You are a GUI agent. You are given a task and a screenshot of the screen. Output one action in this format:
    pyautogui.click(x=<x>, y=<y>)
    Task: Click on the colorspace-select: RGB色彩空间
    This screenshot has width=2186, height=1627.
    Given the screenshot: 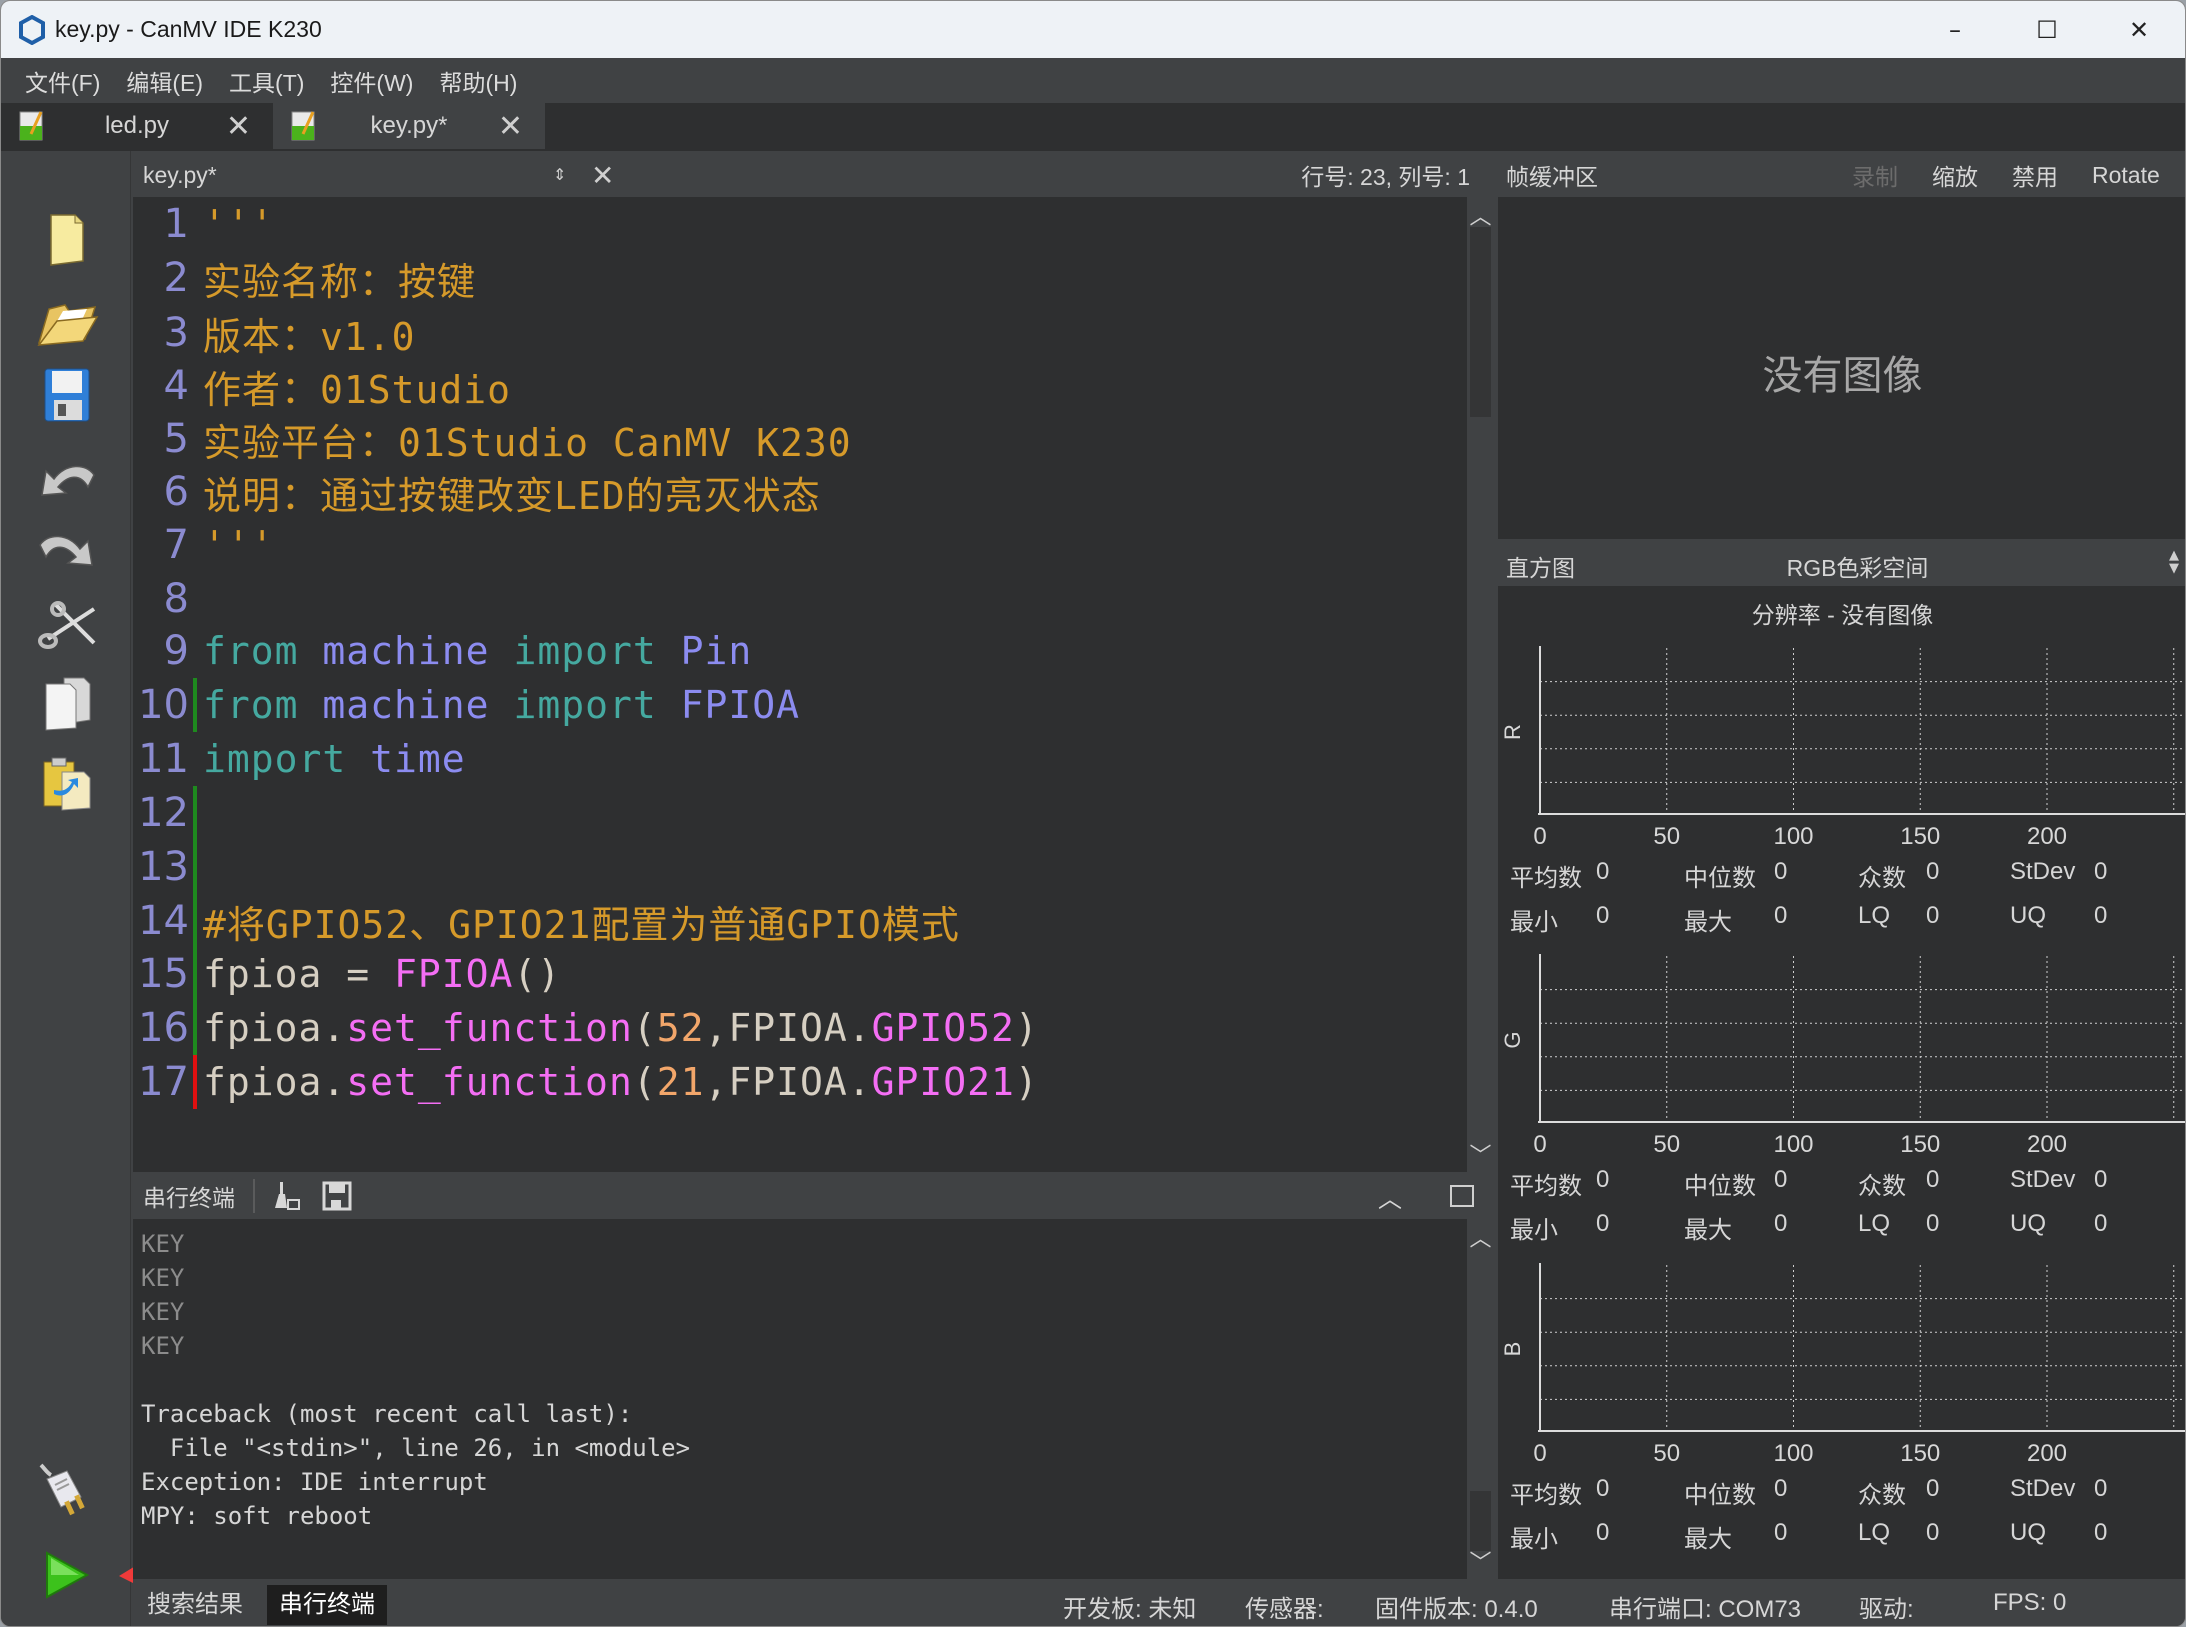 What is the action you would take?
    pyautogui.click(x=1841, y=566)
    